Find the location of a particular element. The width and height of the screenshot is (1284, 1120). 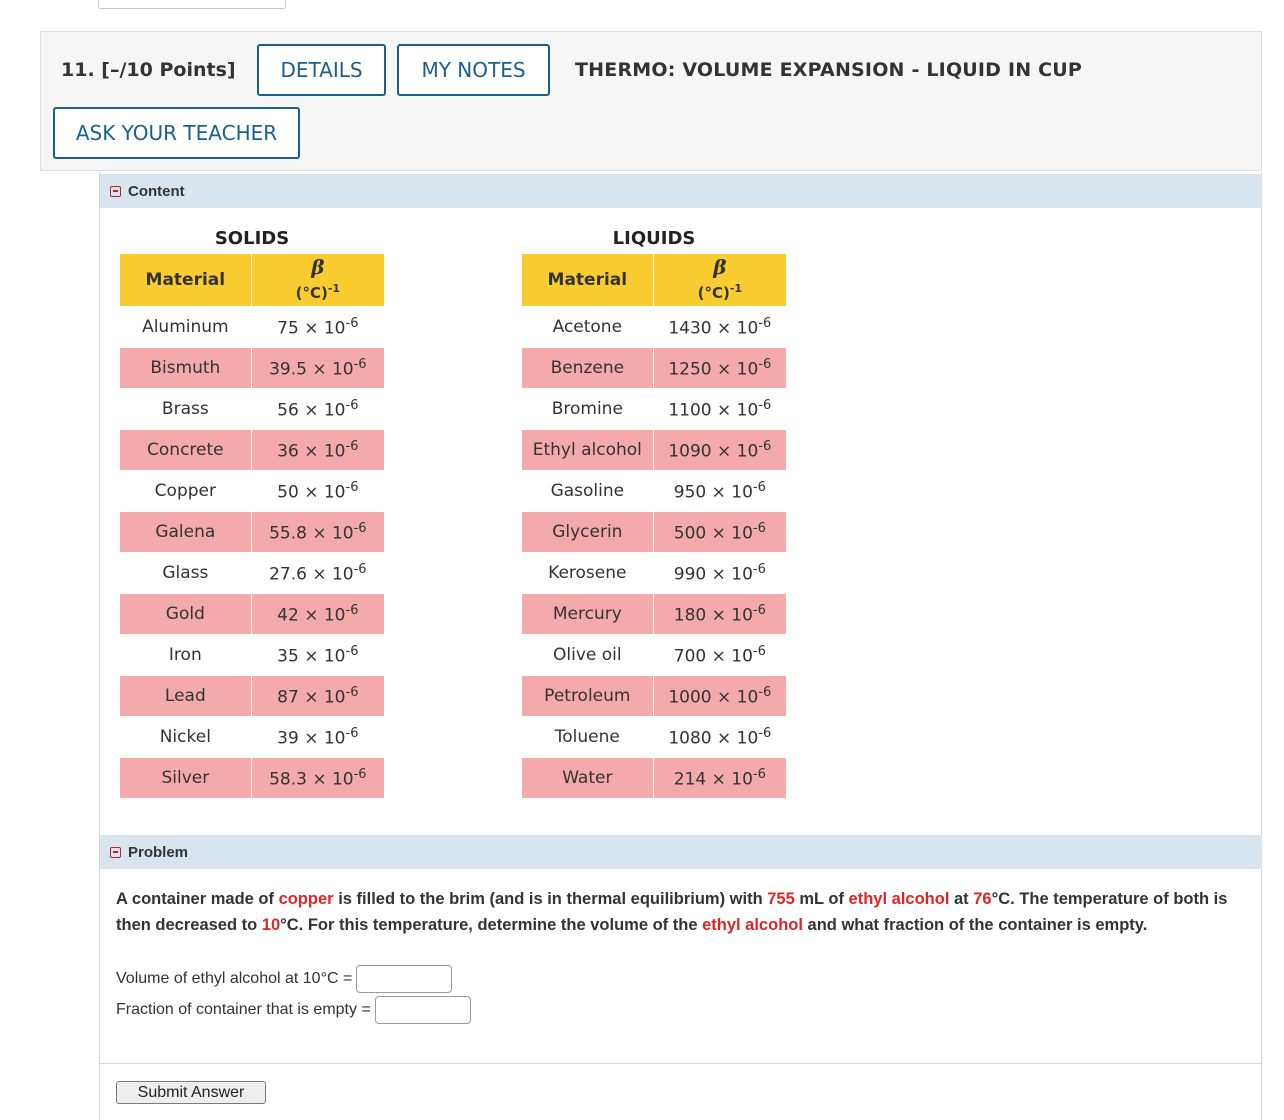

solids-row: Lead 87 × 10-6 is located at coordinates (252, 695).